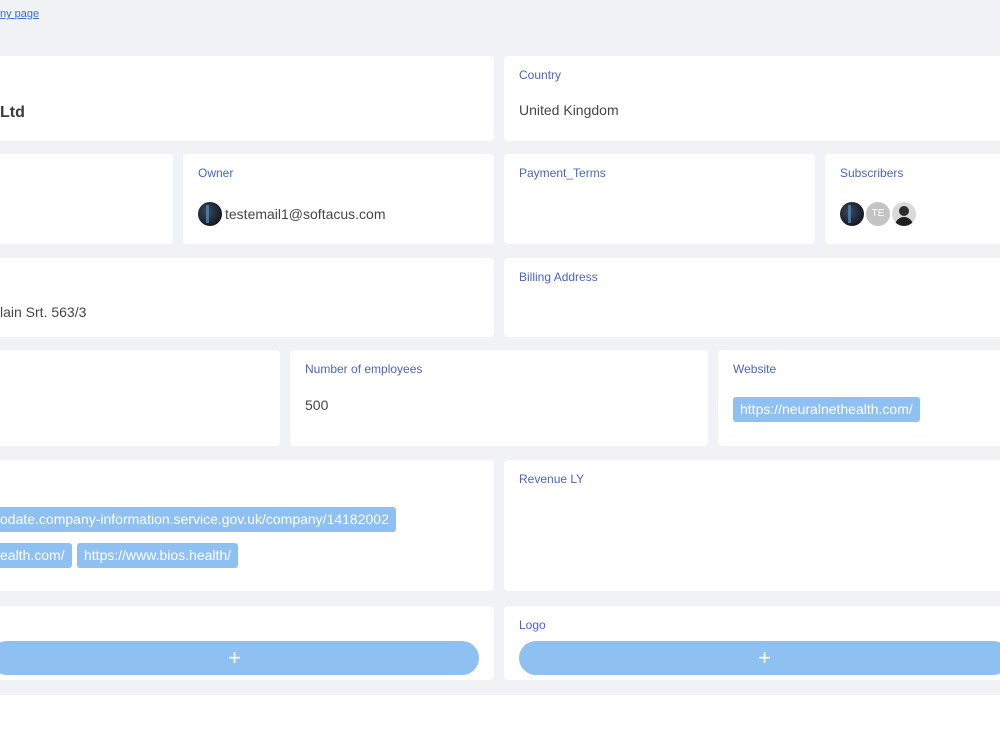 Image resolution: width=1000 pixels, height=750 pixels. Describe the element at coordinates (317, 405) in the screenshot. I see `employees-value: 500` at that location.